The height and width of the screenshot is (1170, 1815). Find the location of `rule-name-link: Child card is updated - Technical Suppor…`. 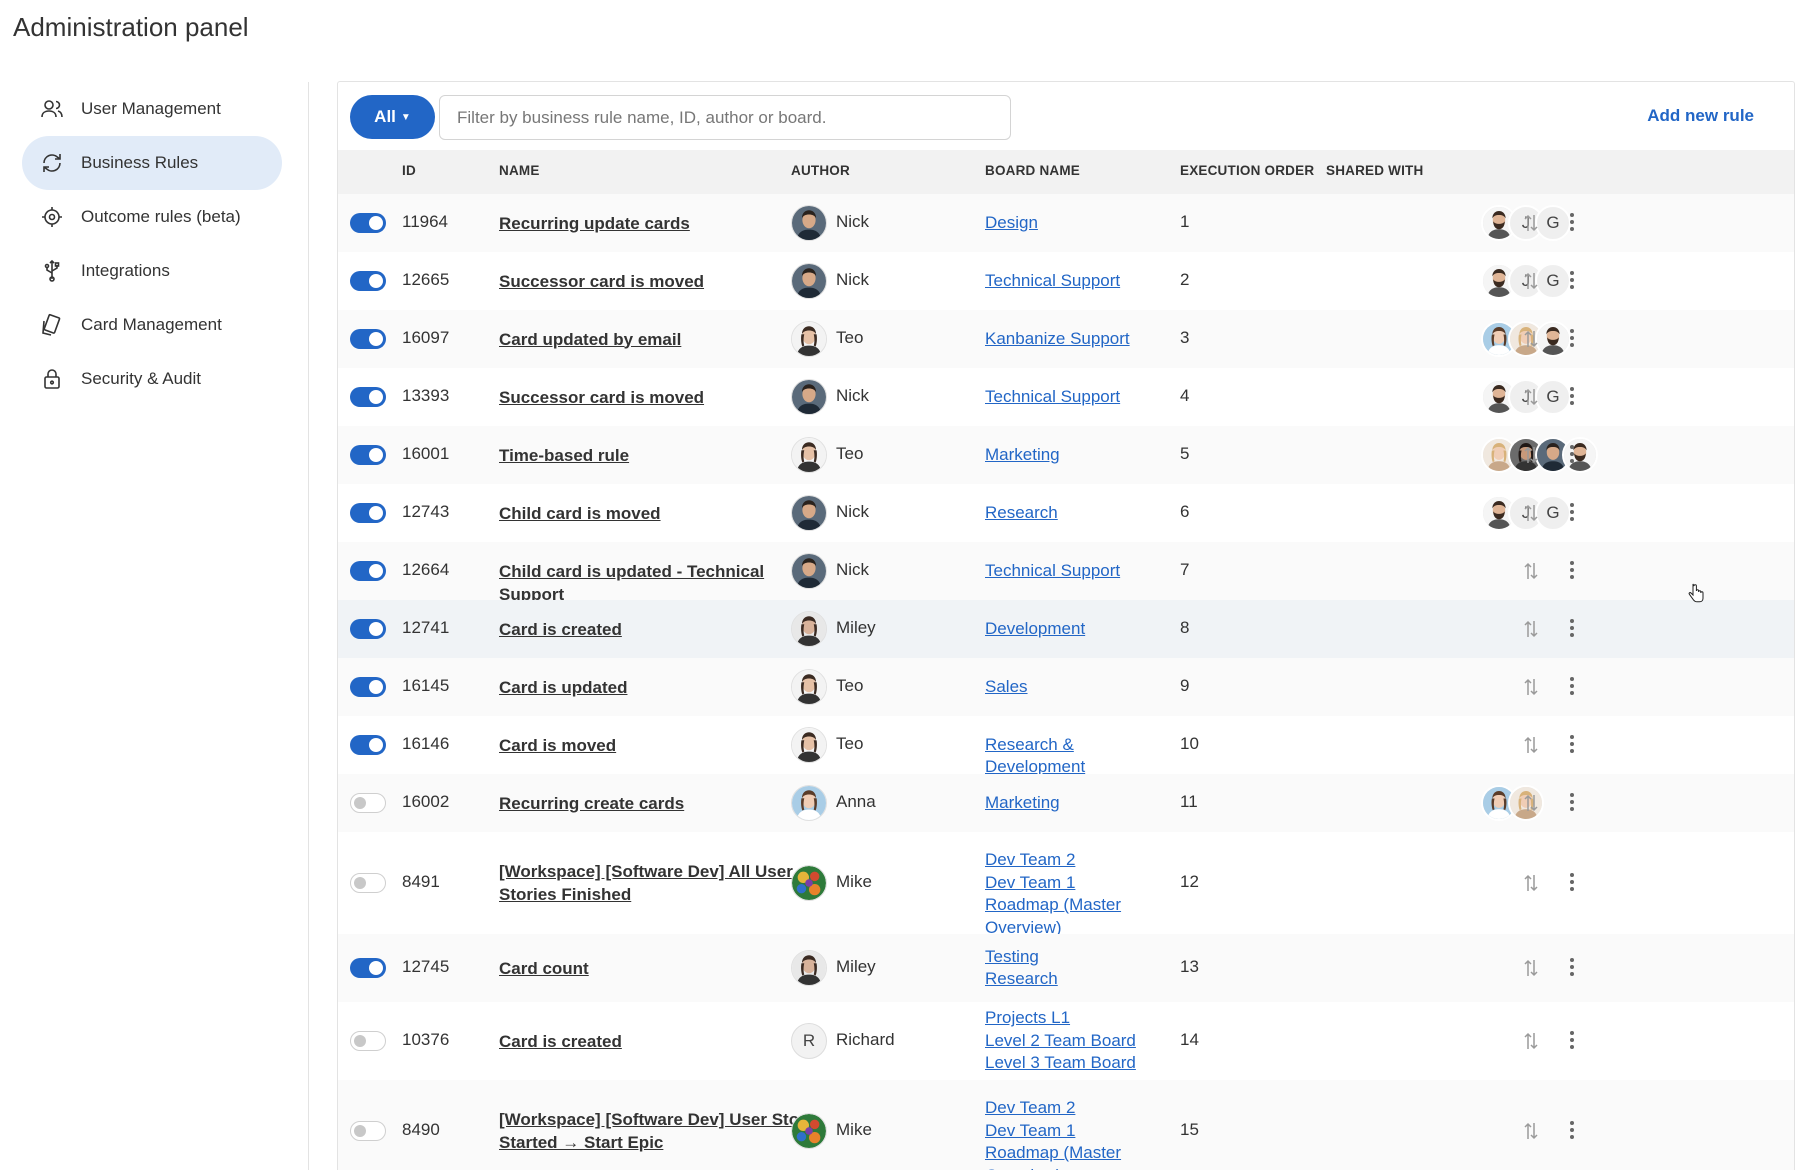

rule-name-link: Child card is updated - Technical Suppor… is located at coordinates (659, 583).